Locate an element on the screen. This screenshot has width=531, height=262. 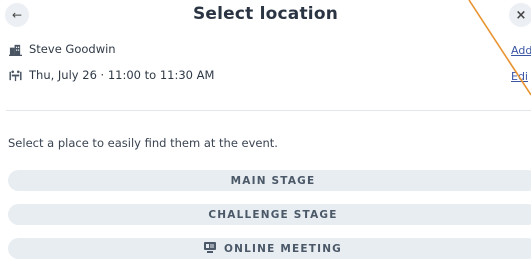
meeting-person: Steve Goodwin is located at coordinates (72, 49).